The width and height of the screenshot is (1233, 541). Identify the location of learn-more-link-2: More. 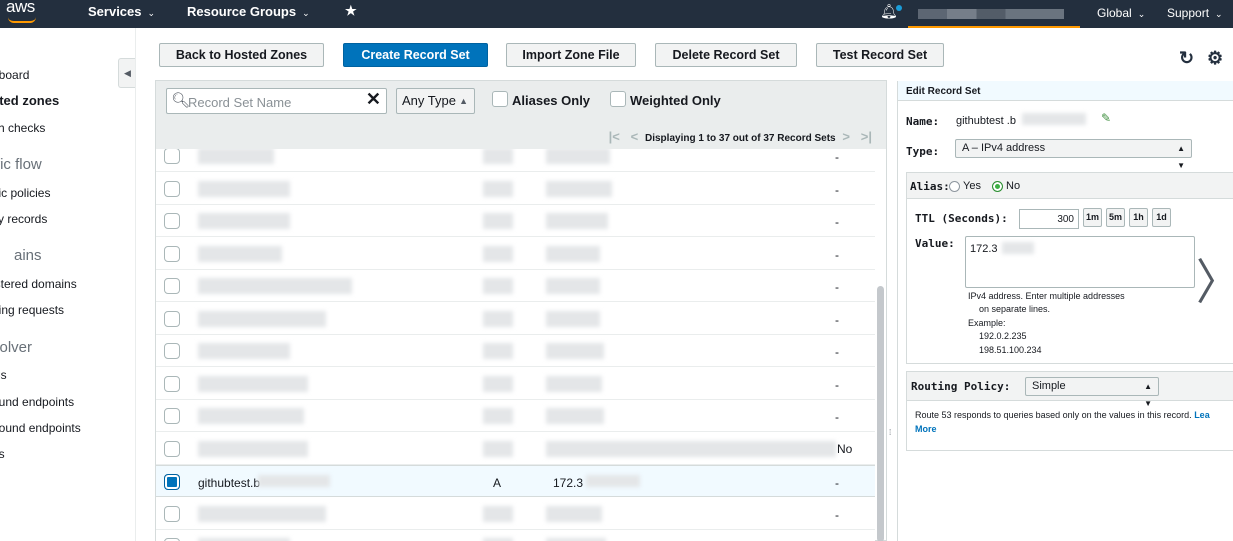
(926, 429).